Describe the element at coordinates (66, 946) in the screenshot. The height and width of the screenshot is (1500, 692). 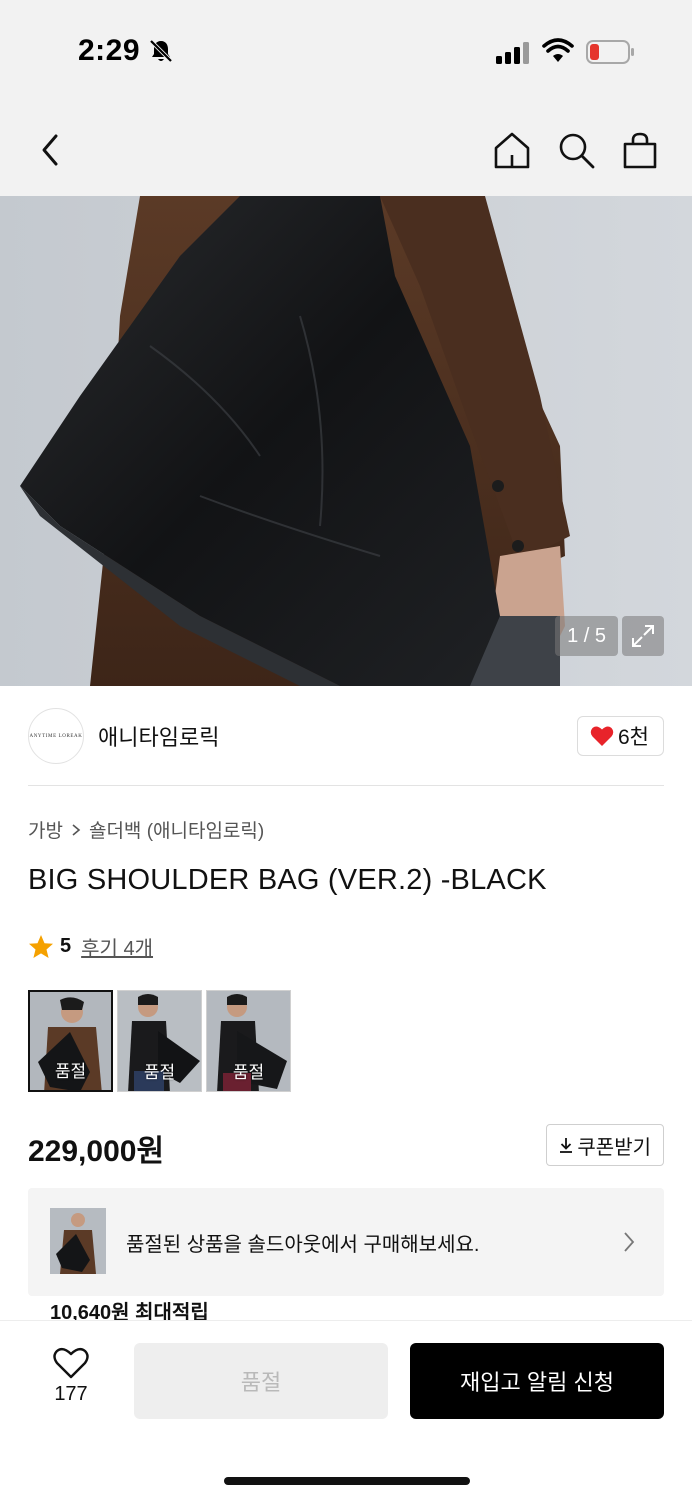
I see `rating-score: 5` at that location.